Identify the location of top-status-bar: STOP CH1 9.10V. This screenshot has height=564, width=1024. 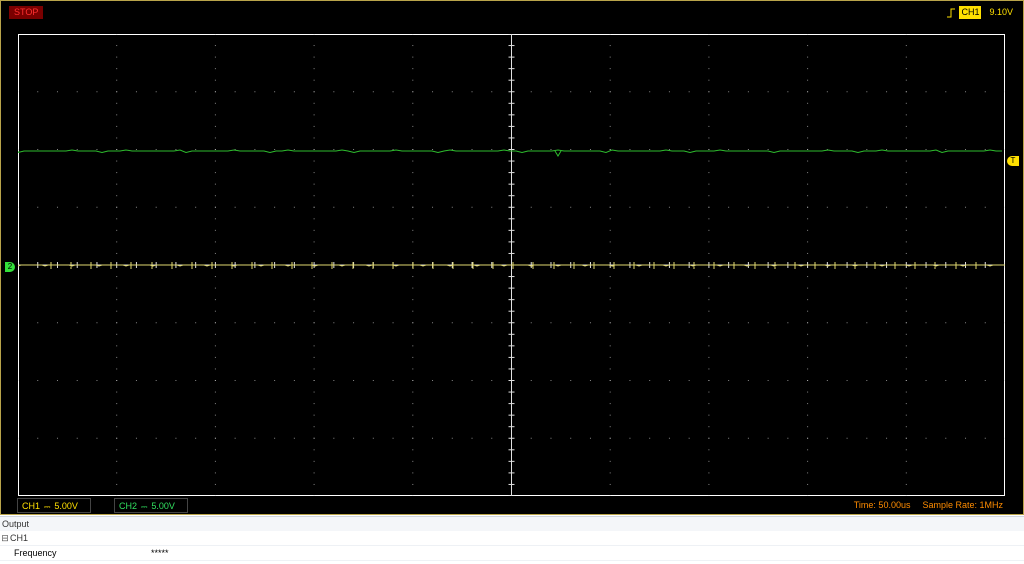
(512, 12).